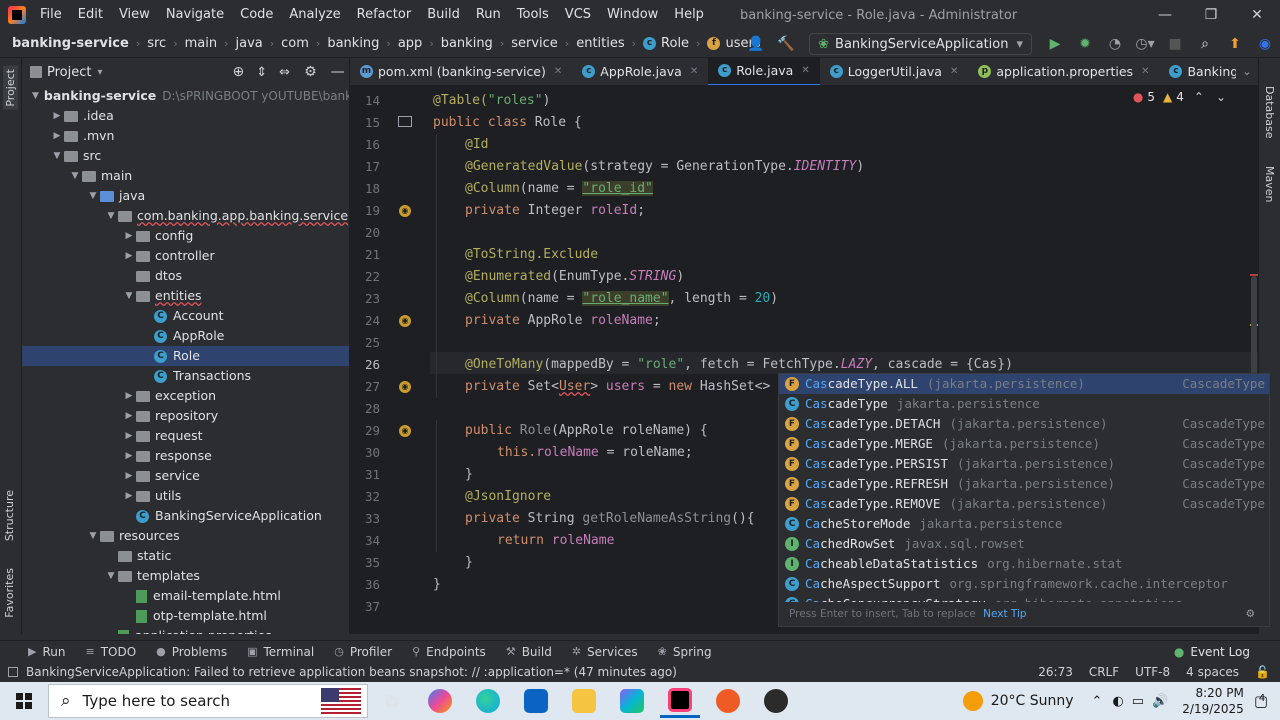  I want to click on gear-icon: ⚙, so click(310, 72).